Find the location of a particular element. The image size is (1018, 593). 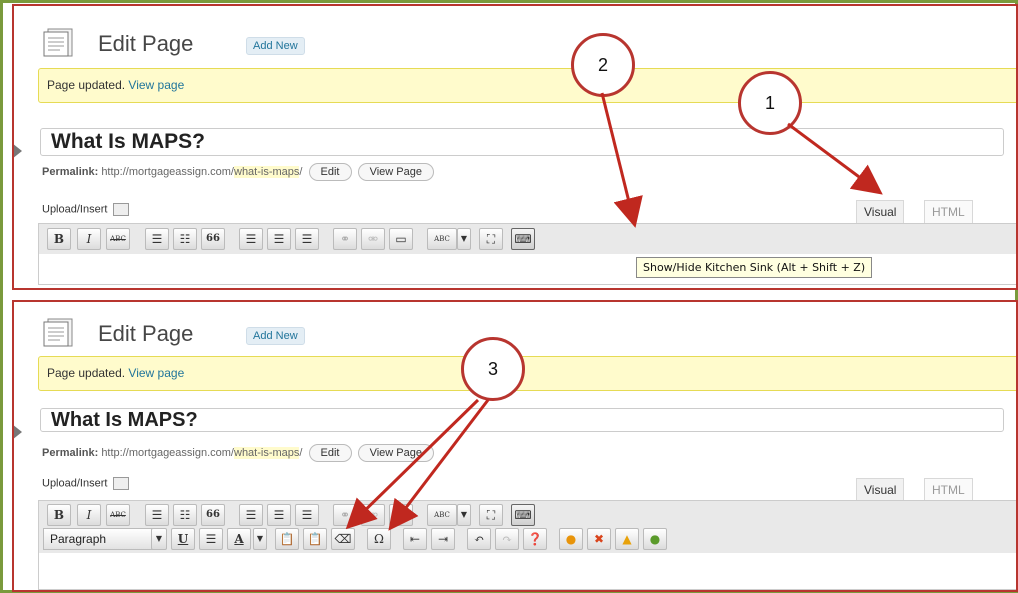

arrow-3a is located at coordinates (412, 464).